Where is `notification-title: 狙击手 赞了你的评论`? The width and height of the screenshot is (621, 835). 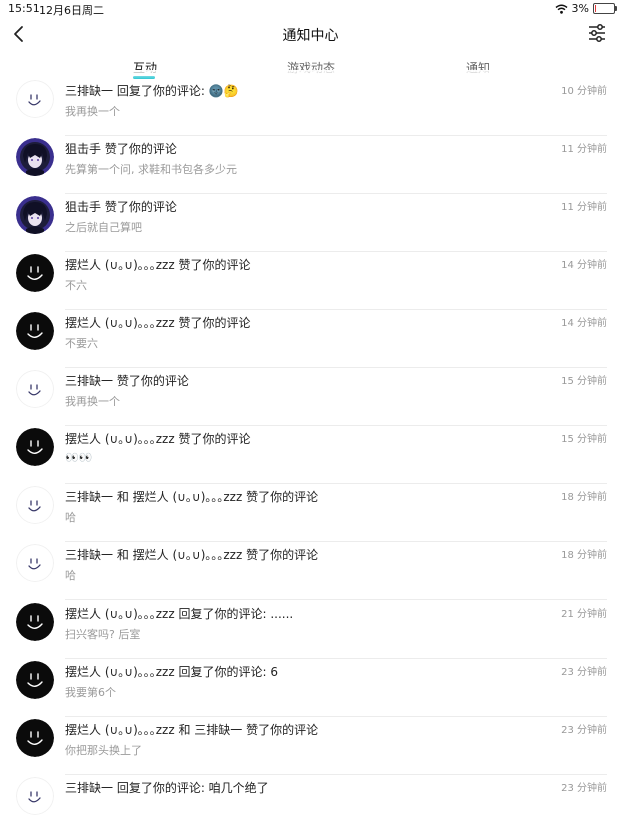
notification-title: 狙击手 赞了你的评论 is located at coordinates (121, 207).